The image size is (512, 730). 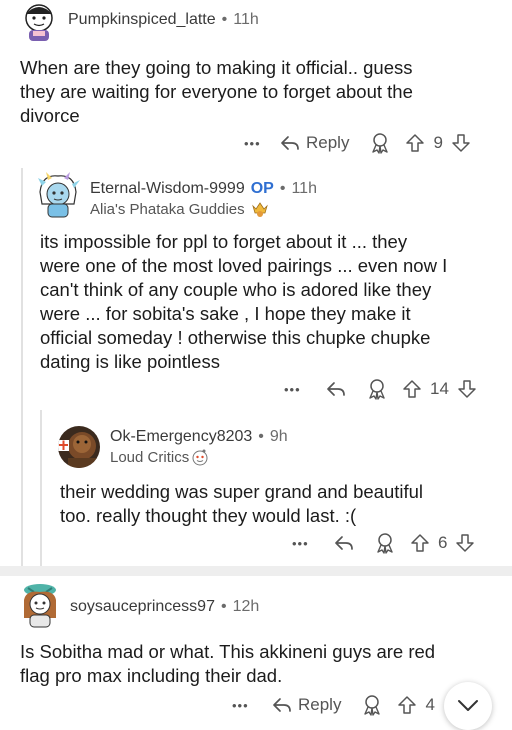 What do you see at coordinates (142, 20) in the screenshot?
I see `comment-username: Pumpkinspiced_latte` at bounding box center [142, 20].